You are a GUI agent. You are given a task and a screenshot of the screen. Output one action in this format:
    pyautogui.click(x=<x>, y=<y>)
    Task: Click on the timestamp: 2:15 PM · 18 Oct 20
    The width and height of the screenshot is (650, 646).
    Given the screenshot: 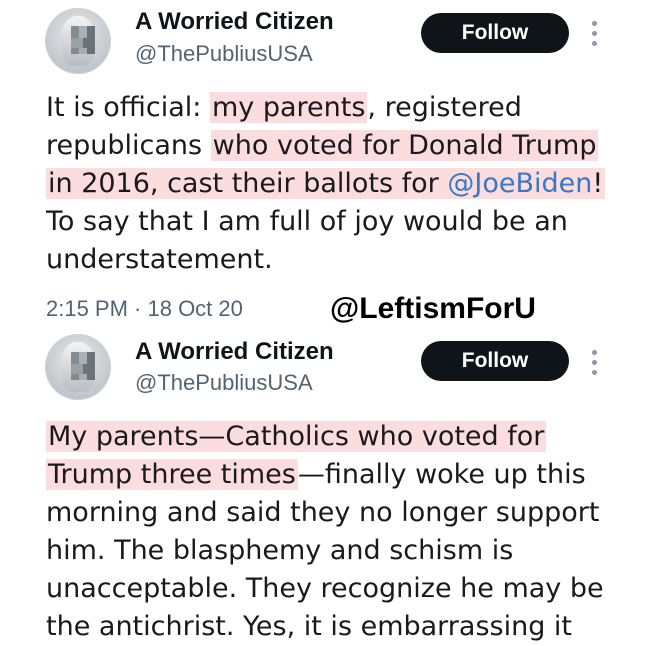 What is the action you would take?
    pyautogui.click(x=144, y=309)
    